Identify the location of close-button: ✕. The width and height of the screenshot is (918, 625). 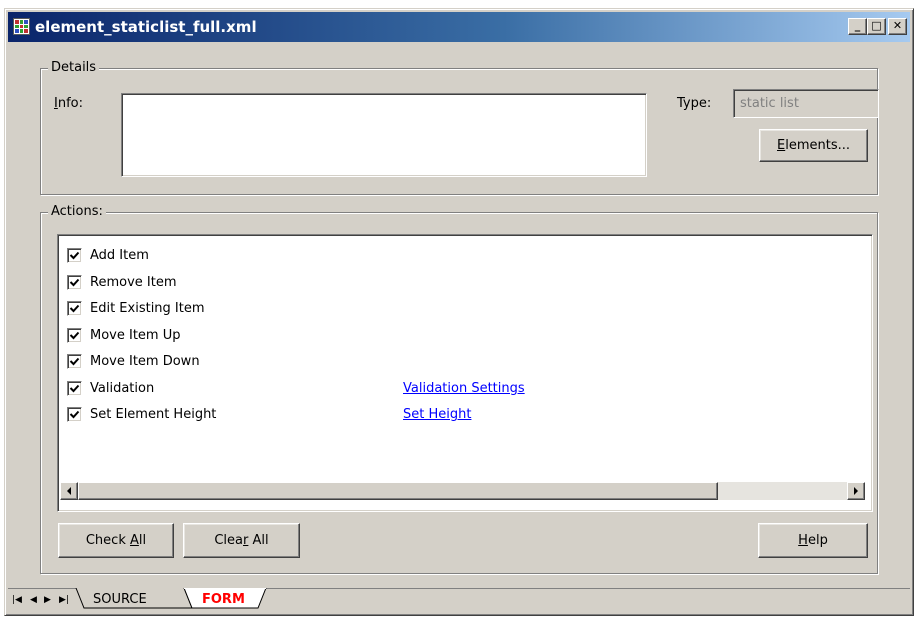
(897, 26).